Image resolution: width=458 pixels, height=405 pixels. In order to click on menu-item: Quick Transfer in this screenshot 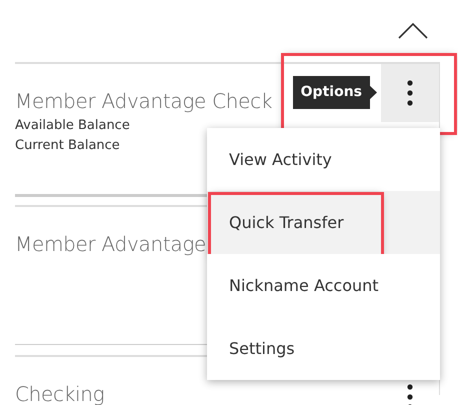, I will do `click(323, 222)`.